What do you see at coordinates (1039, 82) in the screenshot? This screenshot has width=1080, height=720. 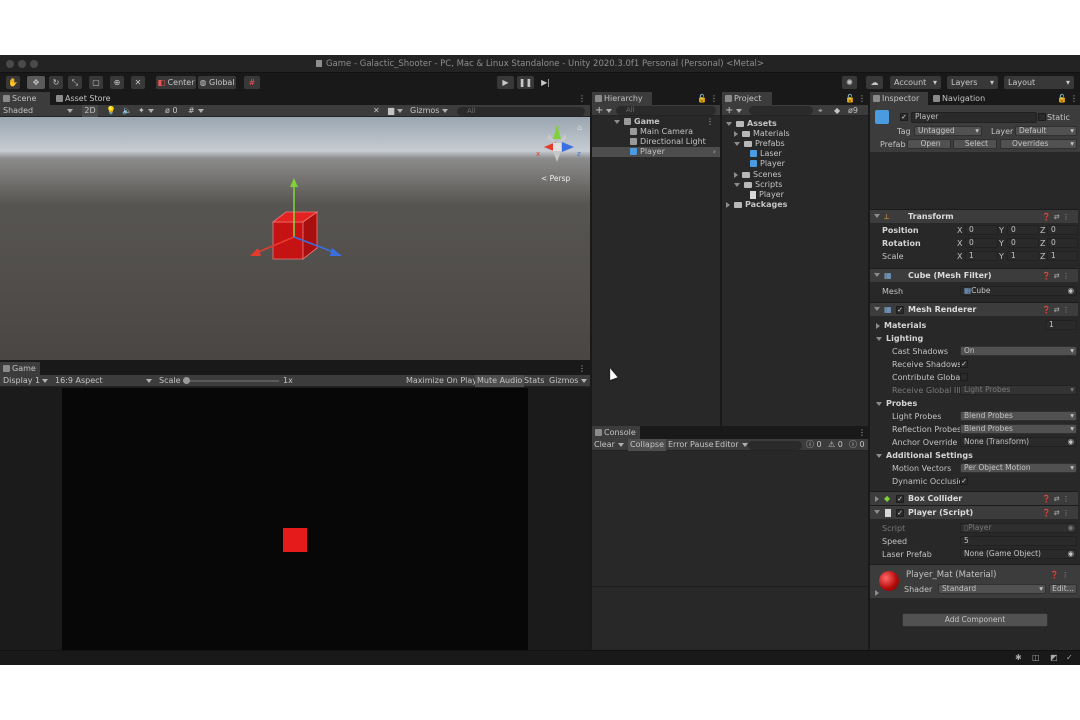 I see `layout-dropdown: Layout ▾` at bounding box center [1039, 82].